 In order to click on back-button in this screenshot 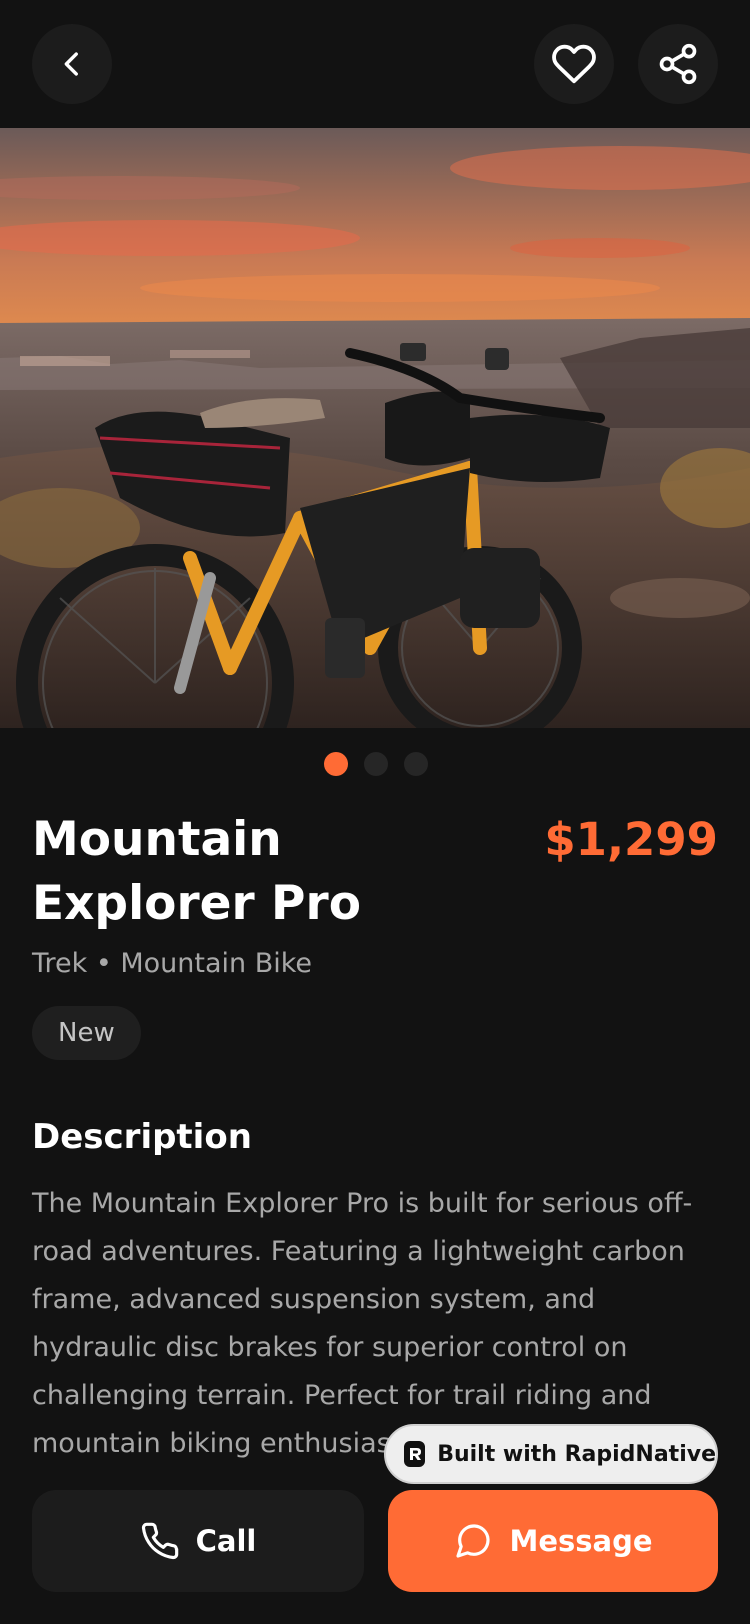, I will do `click(72, 64)`.